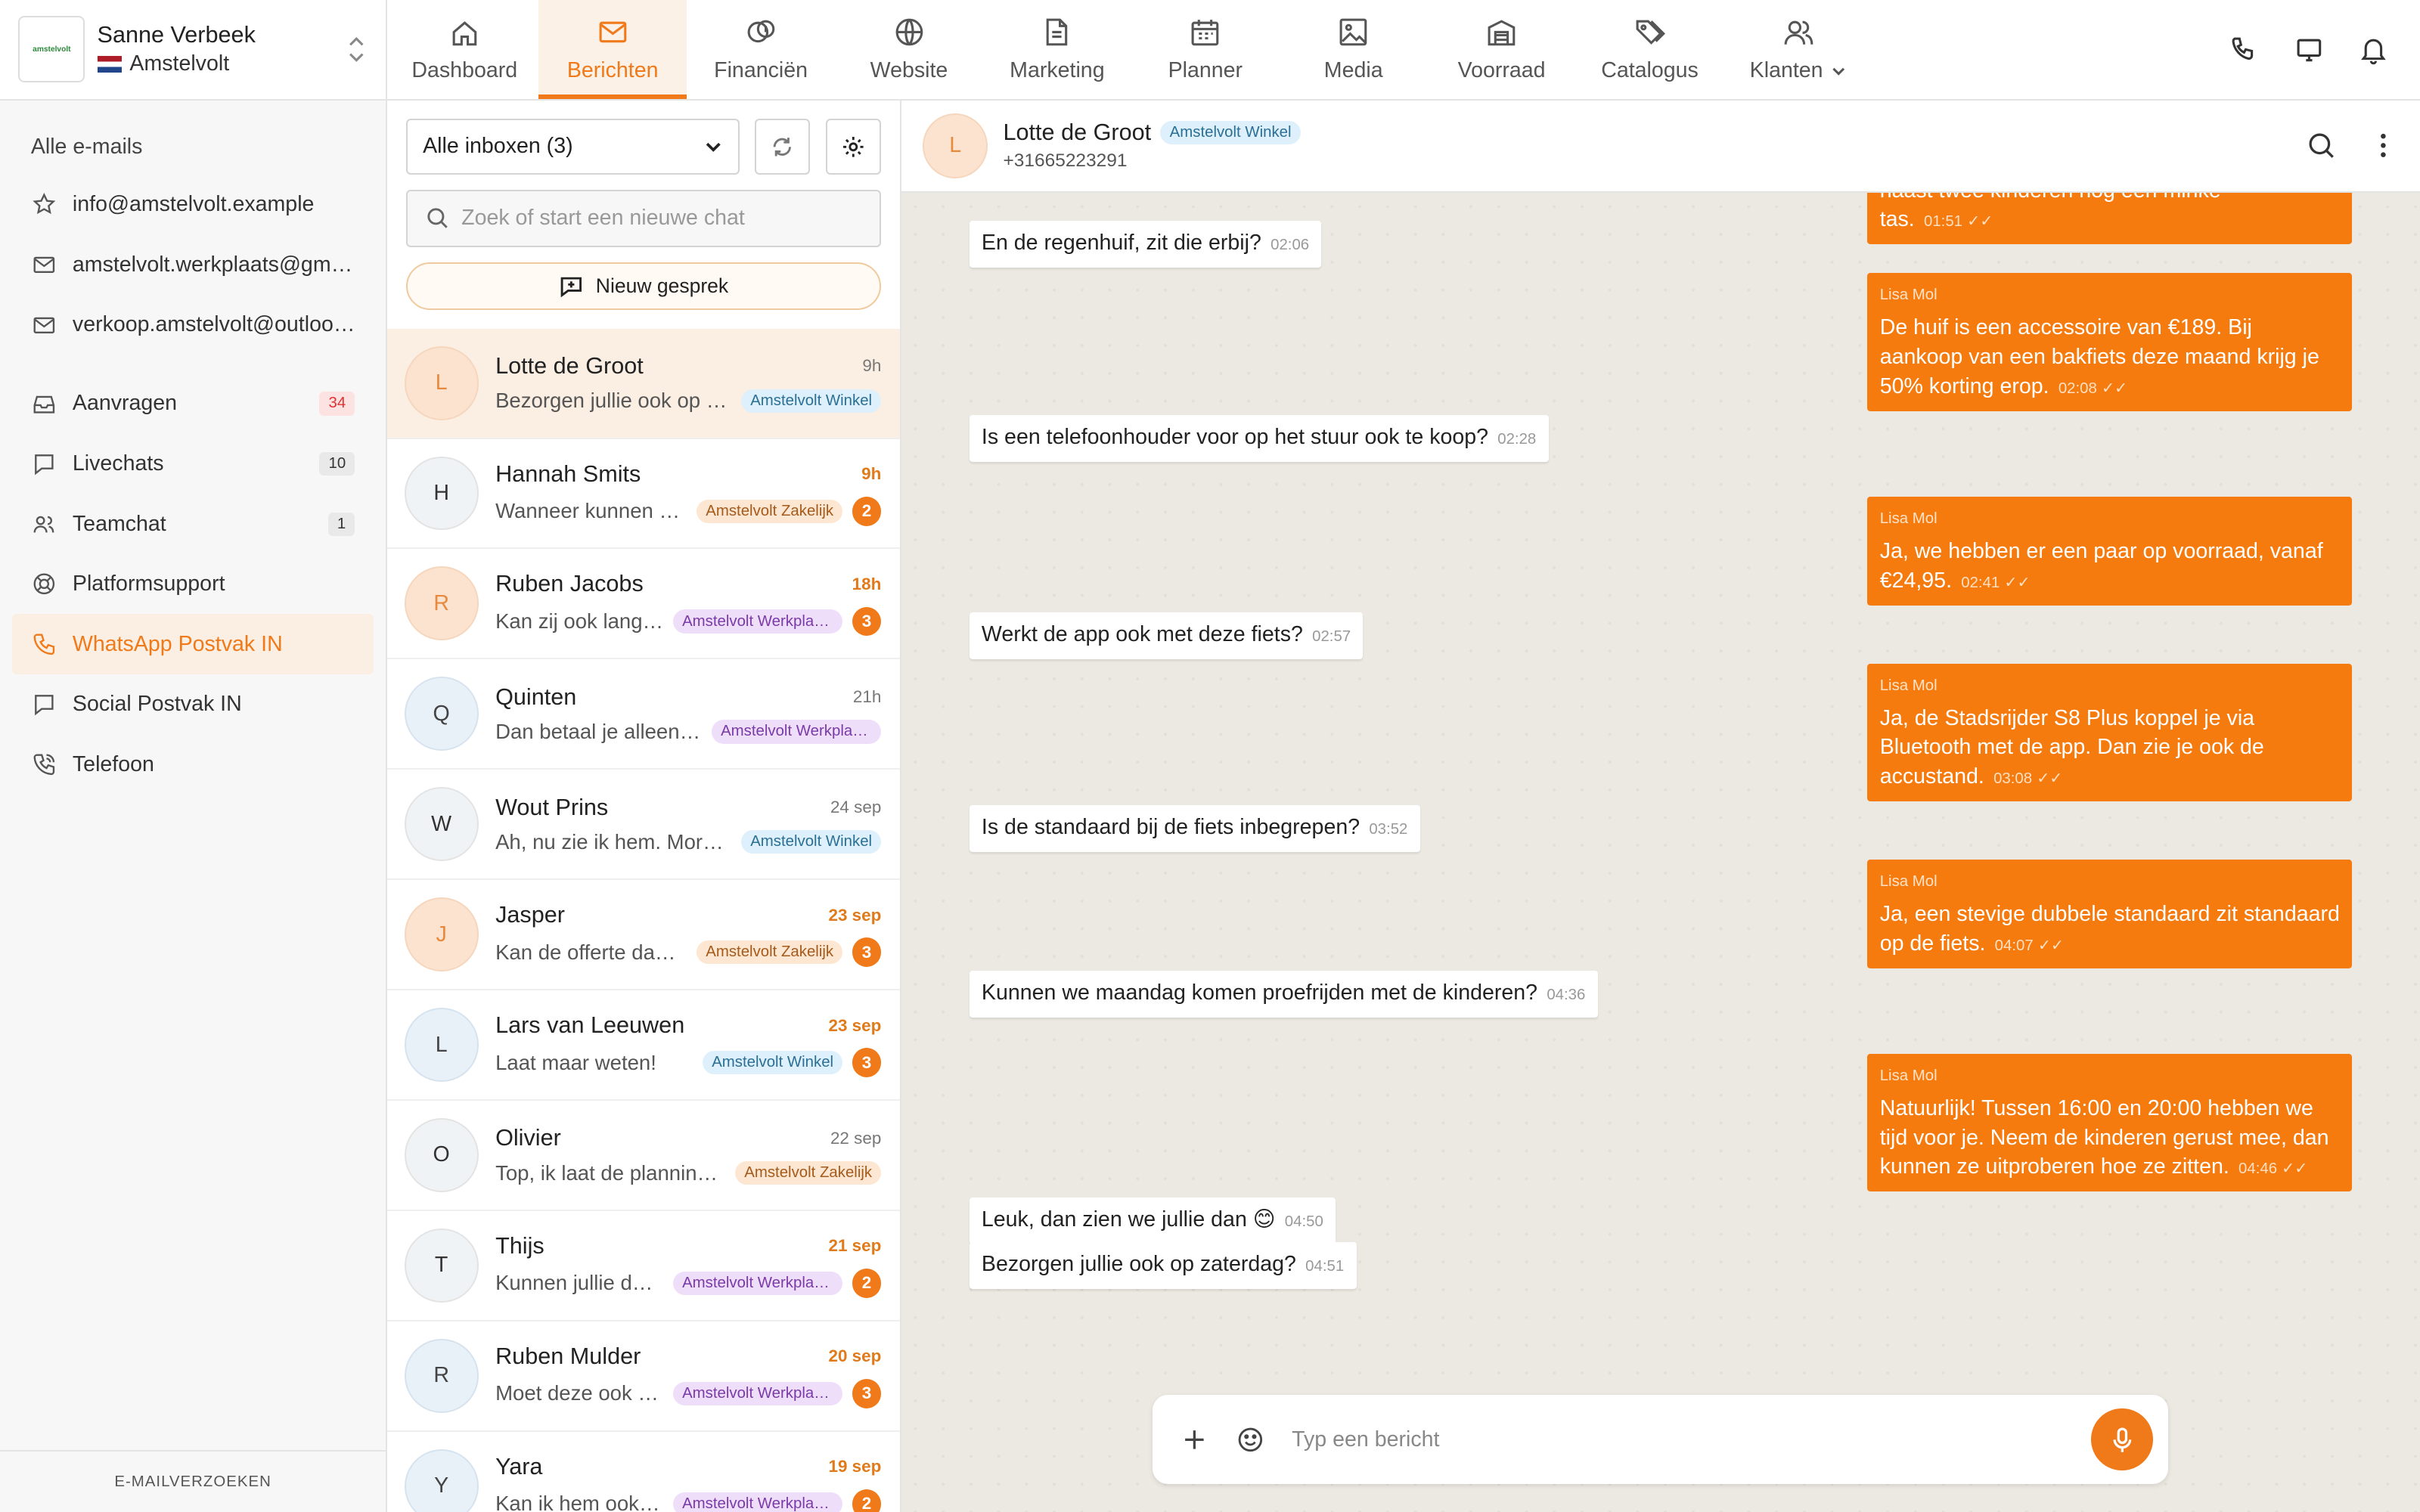 This screenshot has width=2420, height=1512. What do you see at coordinates (441, 934) in the screenshot?
I see `avatar: J` at bounding box center [441, 934].